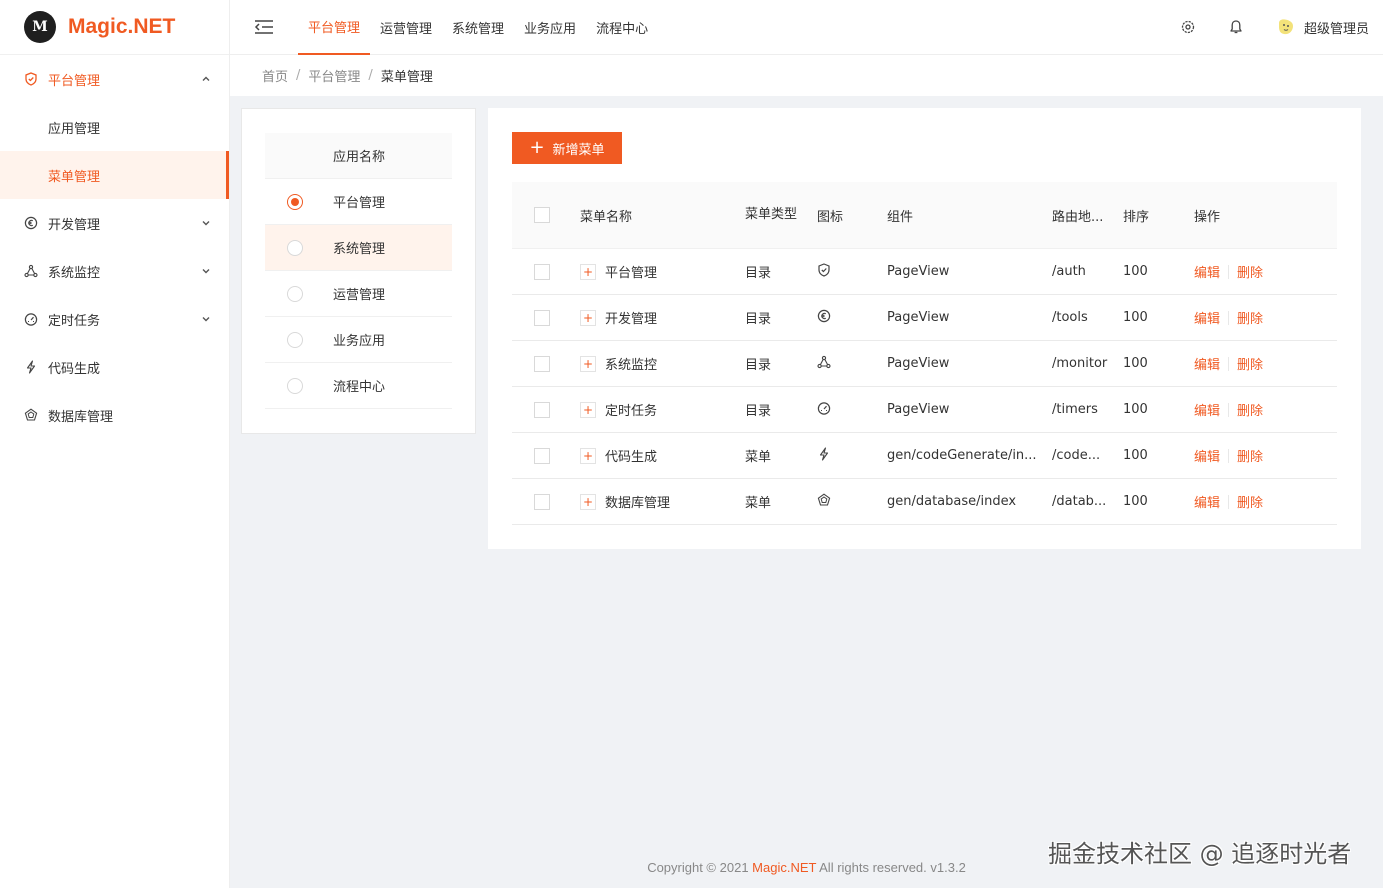  Describe the element at coordinates (1080, 363) in the screenshot. I see `row-route: /monitor` at that location.